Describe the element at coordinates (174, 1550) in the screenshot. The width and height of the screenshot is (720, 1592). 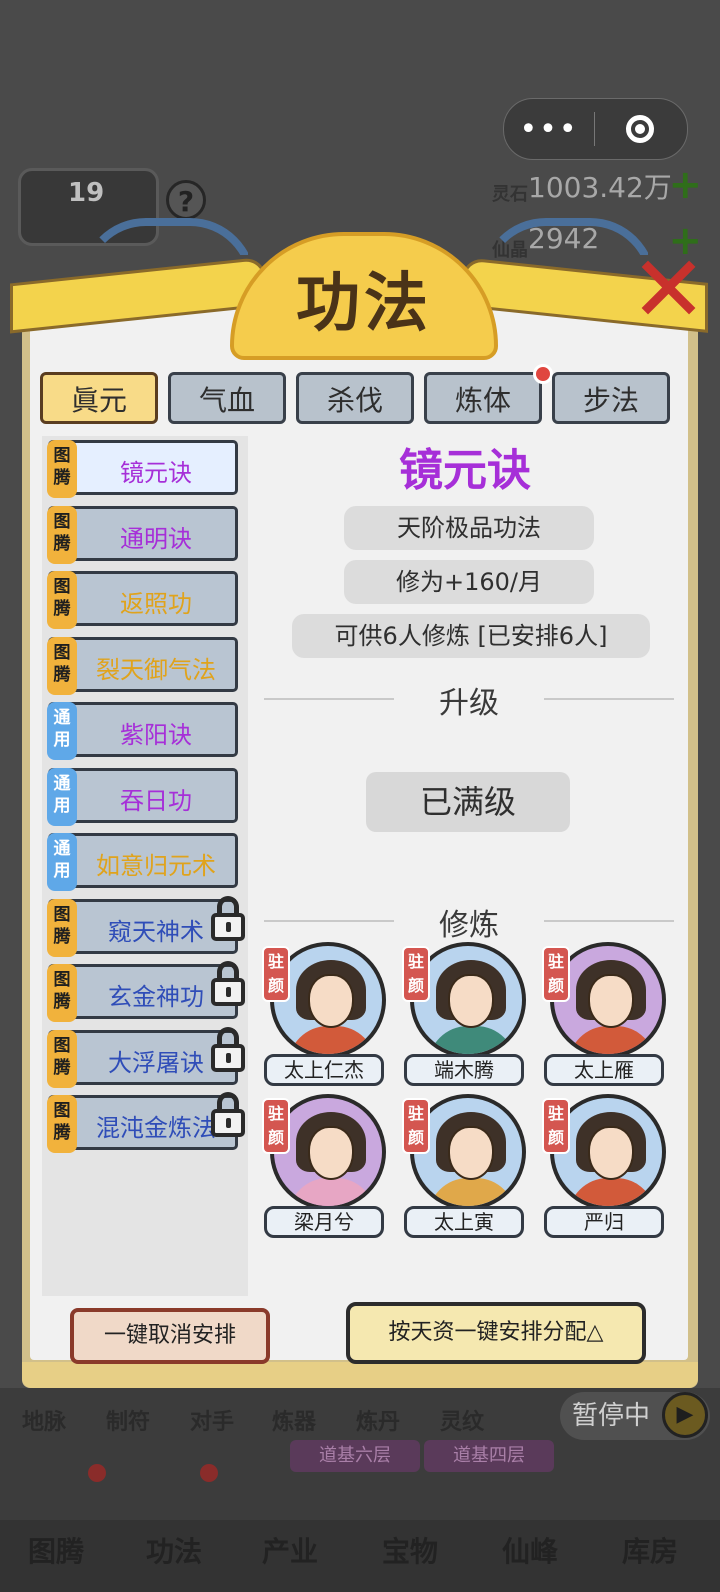
I see `nav-gongfa: 功法` at that location.